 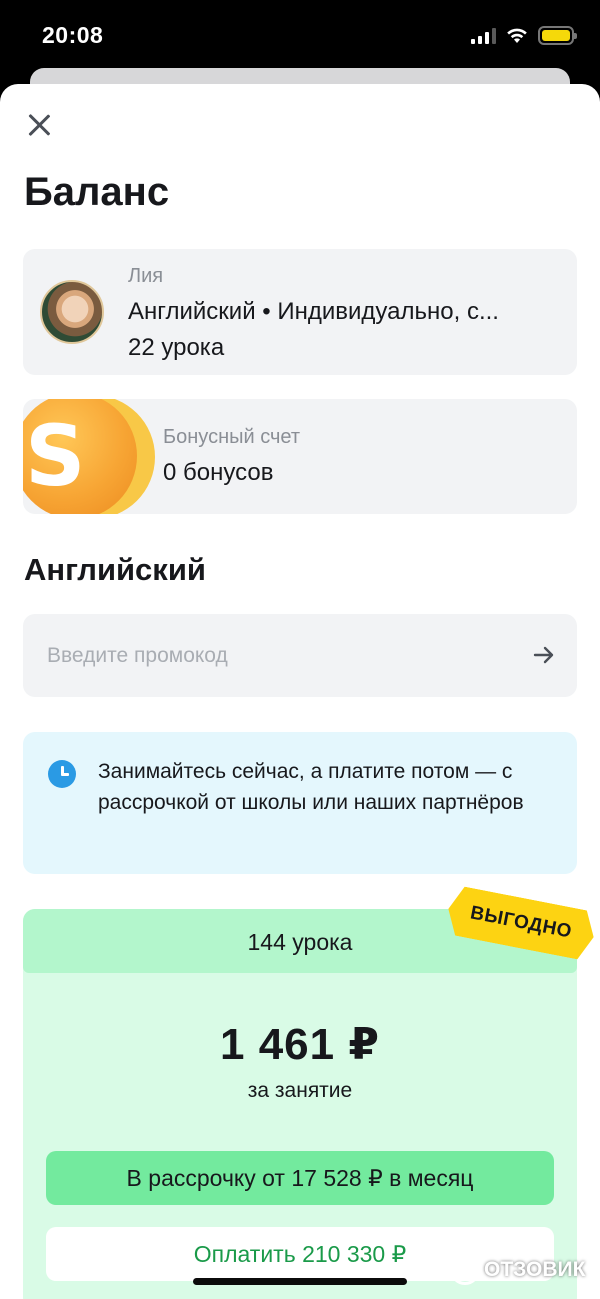 I want to click on bonus-label: Бонусный счет, so click(x=232, y=437).